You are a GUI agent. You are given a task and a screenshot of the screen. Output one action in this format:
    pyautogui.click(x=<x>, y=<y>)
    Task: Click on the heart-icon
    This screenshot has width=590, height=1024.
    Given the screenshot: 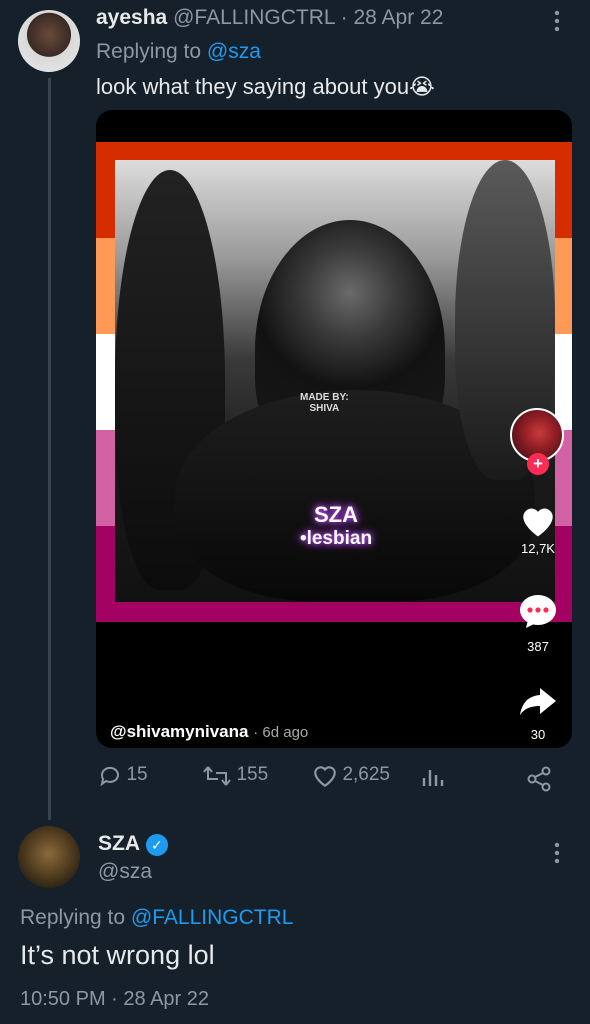 What is the action you would take?
    pyautogui.click(x=538, y=522)
    